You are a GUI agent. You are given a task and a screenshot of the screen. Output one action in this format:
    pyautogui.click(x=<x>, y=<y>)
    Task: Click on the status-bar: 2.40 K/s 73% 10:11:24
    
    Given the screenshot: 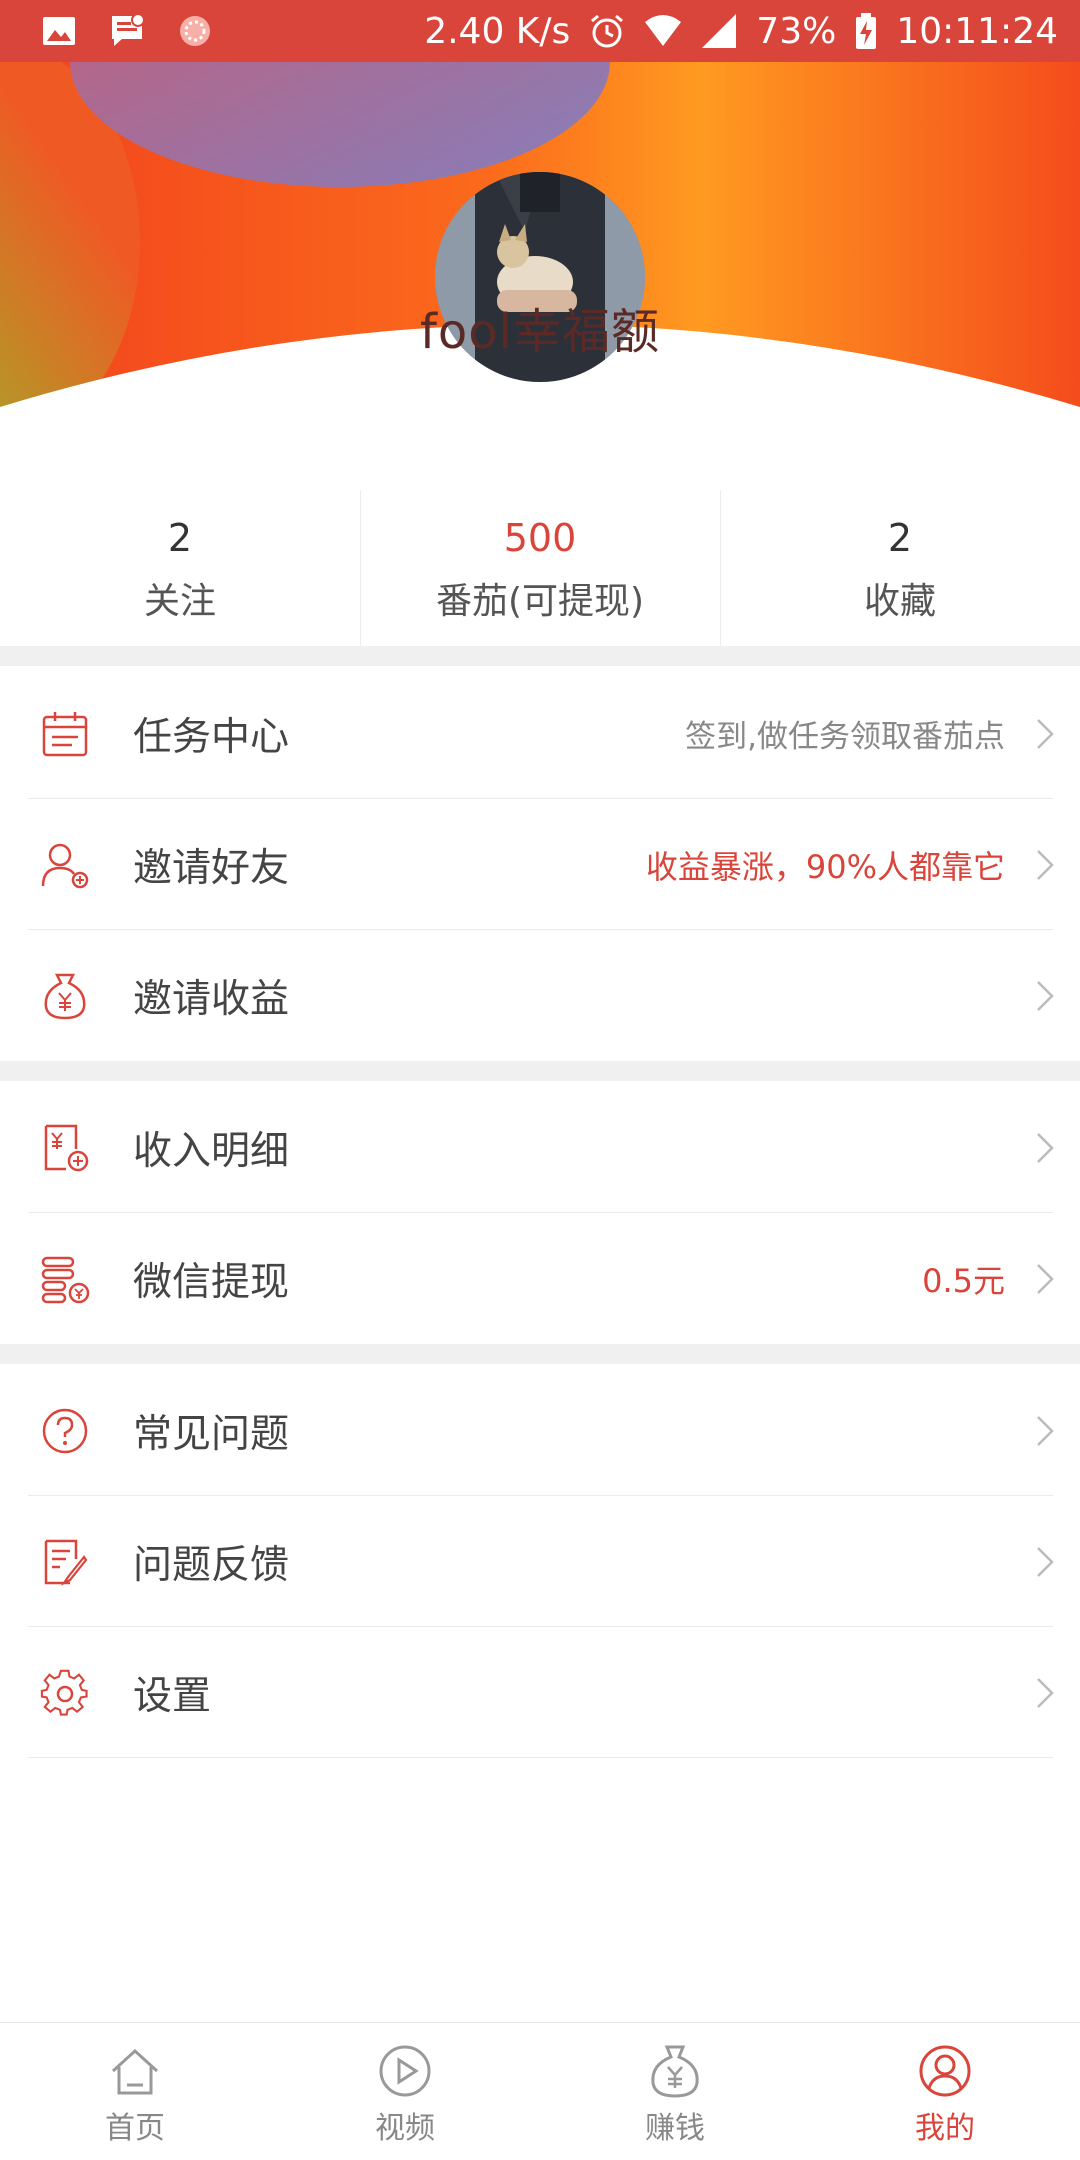 What is the action you would take?
    pyautogui.click(x=540, y=31)
    